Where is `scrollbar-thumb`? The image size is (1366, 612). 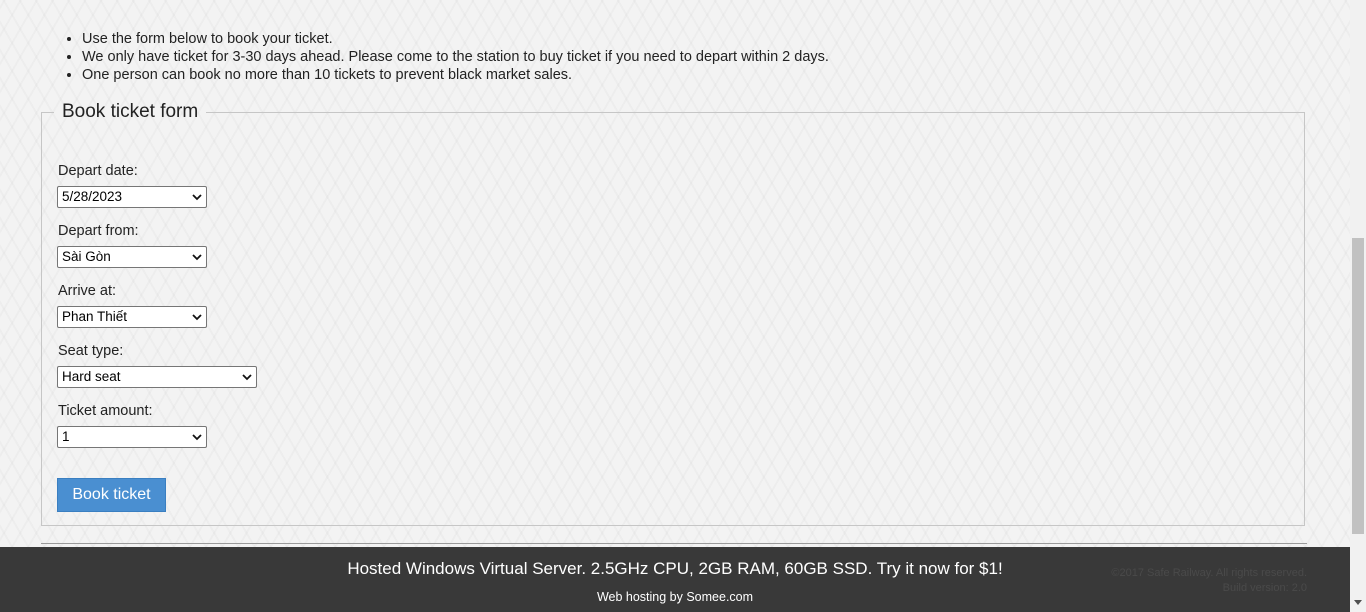 scrollbar-thumb is located at coordinates (1358, 386).